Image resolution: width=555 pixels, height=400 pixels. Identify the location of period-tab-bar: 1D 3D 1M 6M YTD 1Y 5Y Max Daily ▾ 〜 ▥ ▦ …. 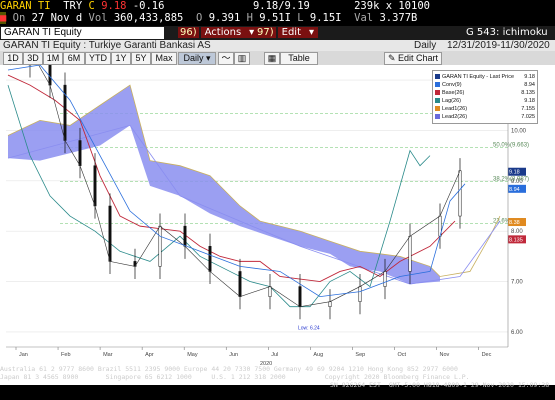
(277, 58).